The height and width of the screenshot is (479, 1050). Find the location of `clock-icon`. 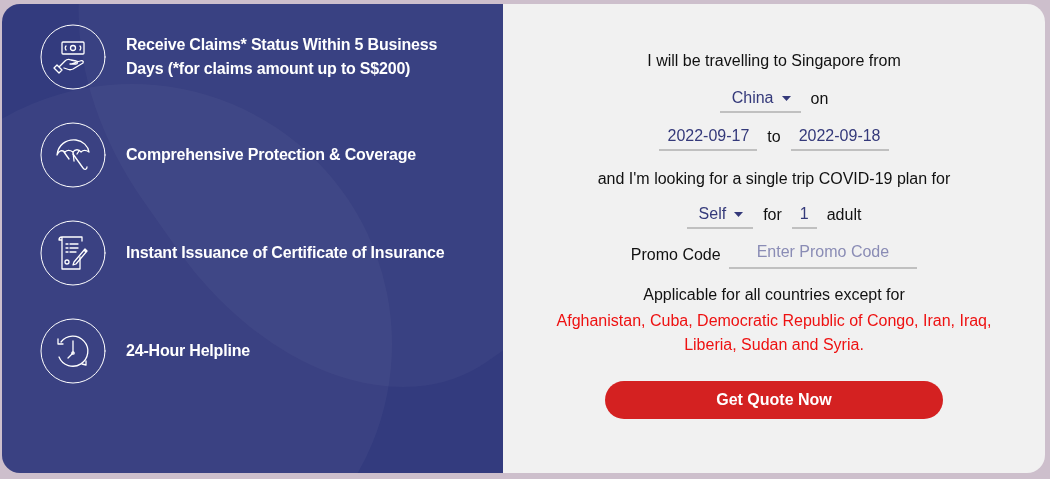

clock-icon is located at coordinates (73, 351).